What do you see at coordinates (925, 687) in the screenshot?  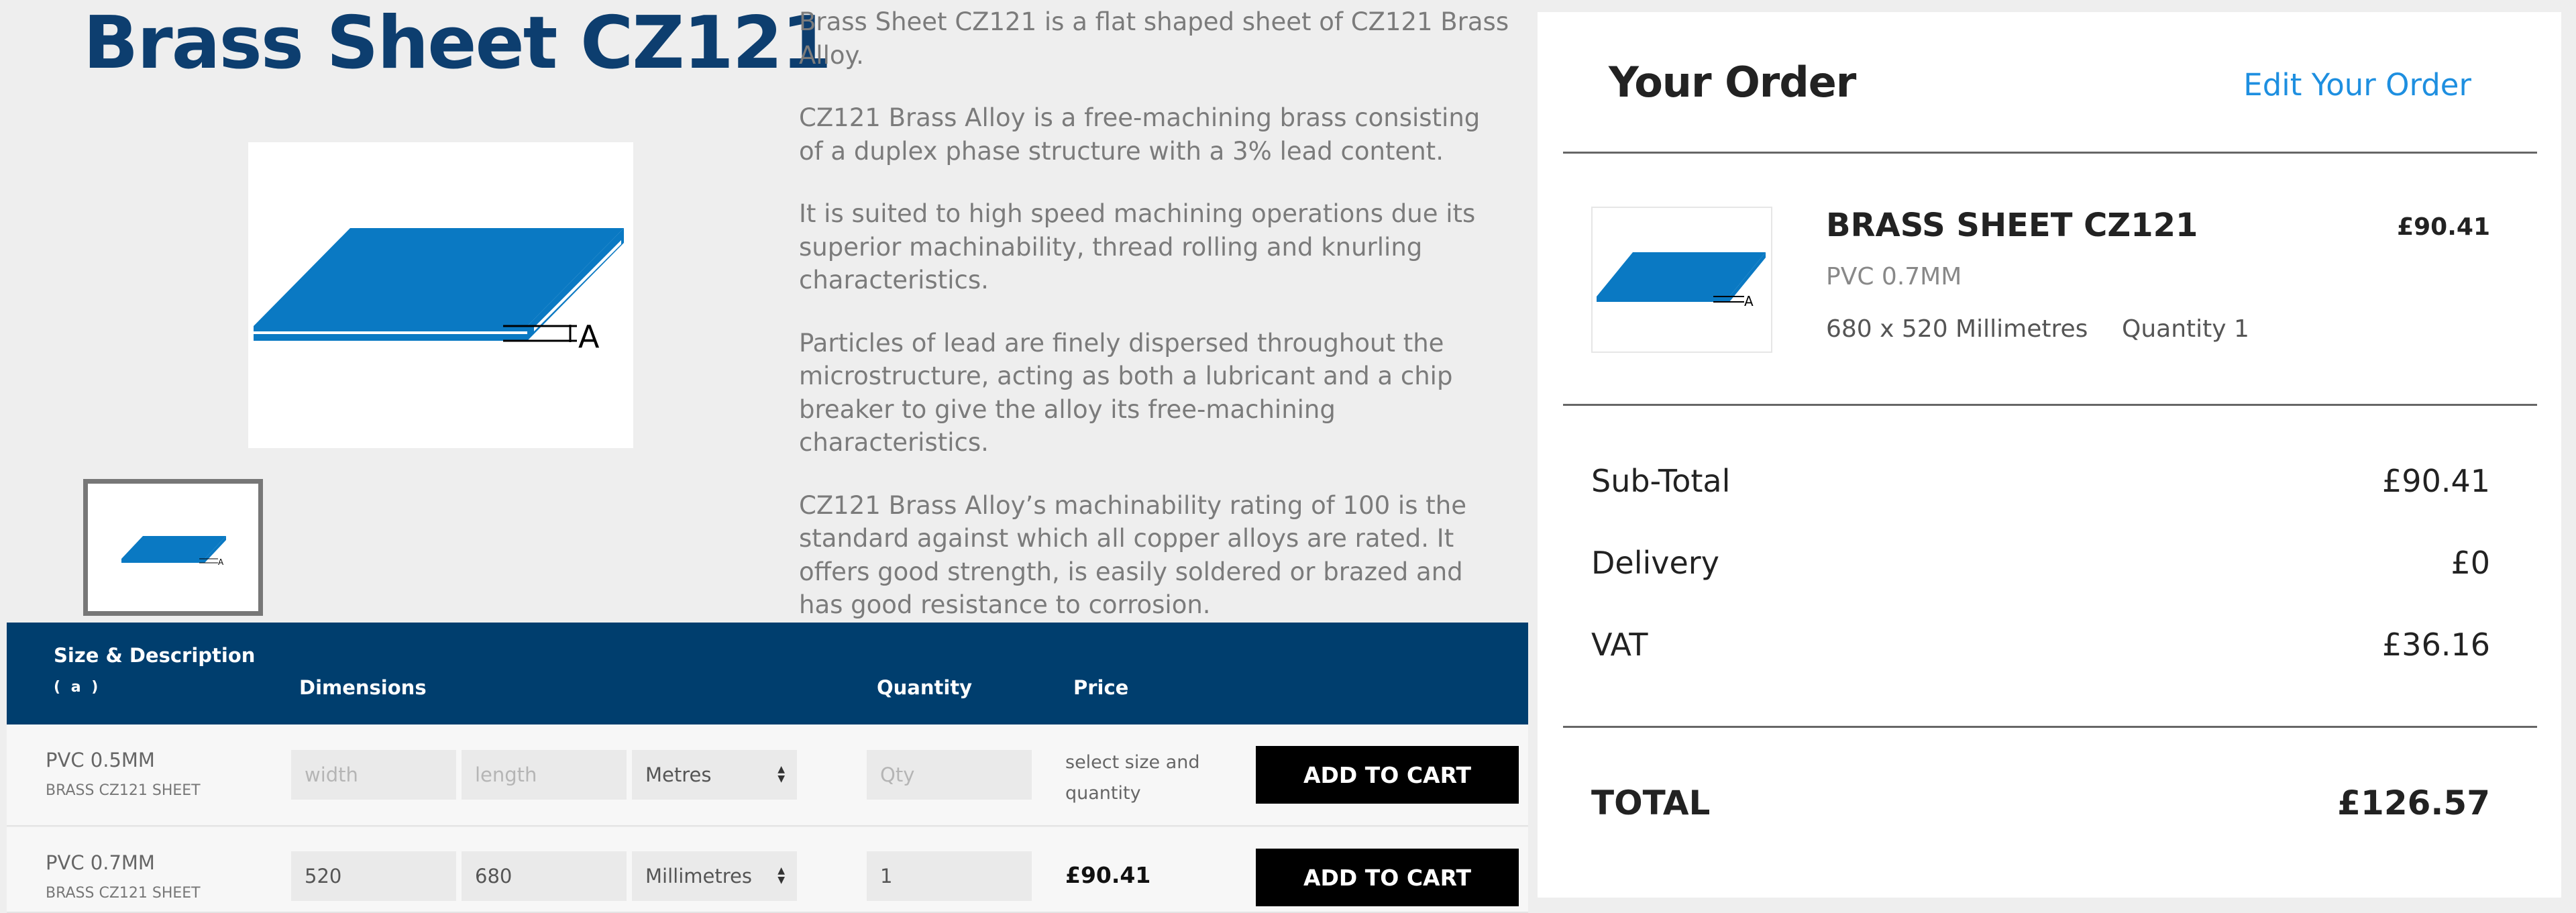 I see `header-quantity: Quantity` at bounding box center [925, 687].